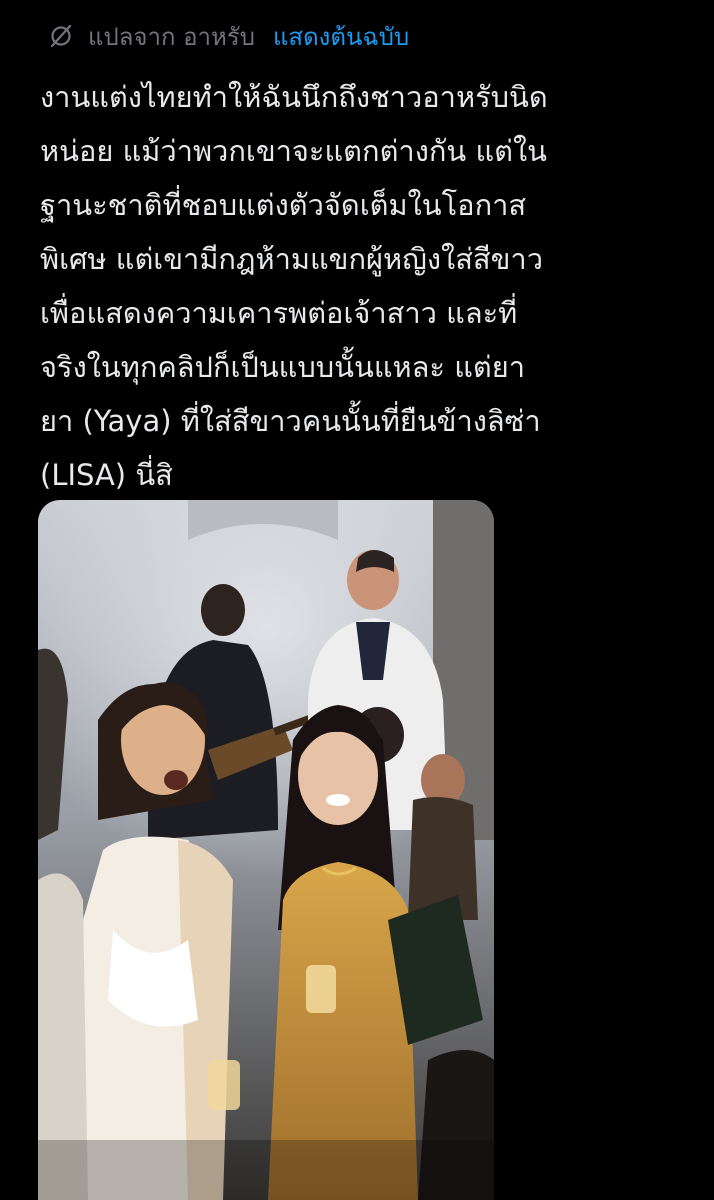 This screenshot has height=1200, width=714. I want to click on globe-slash-icon, so click(61, 36).